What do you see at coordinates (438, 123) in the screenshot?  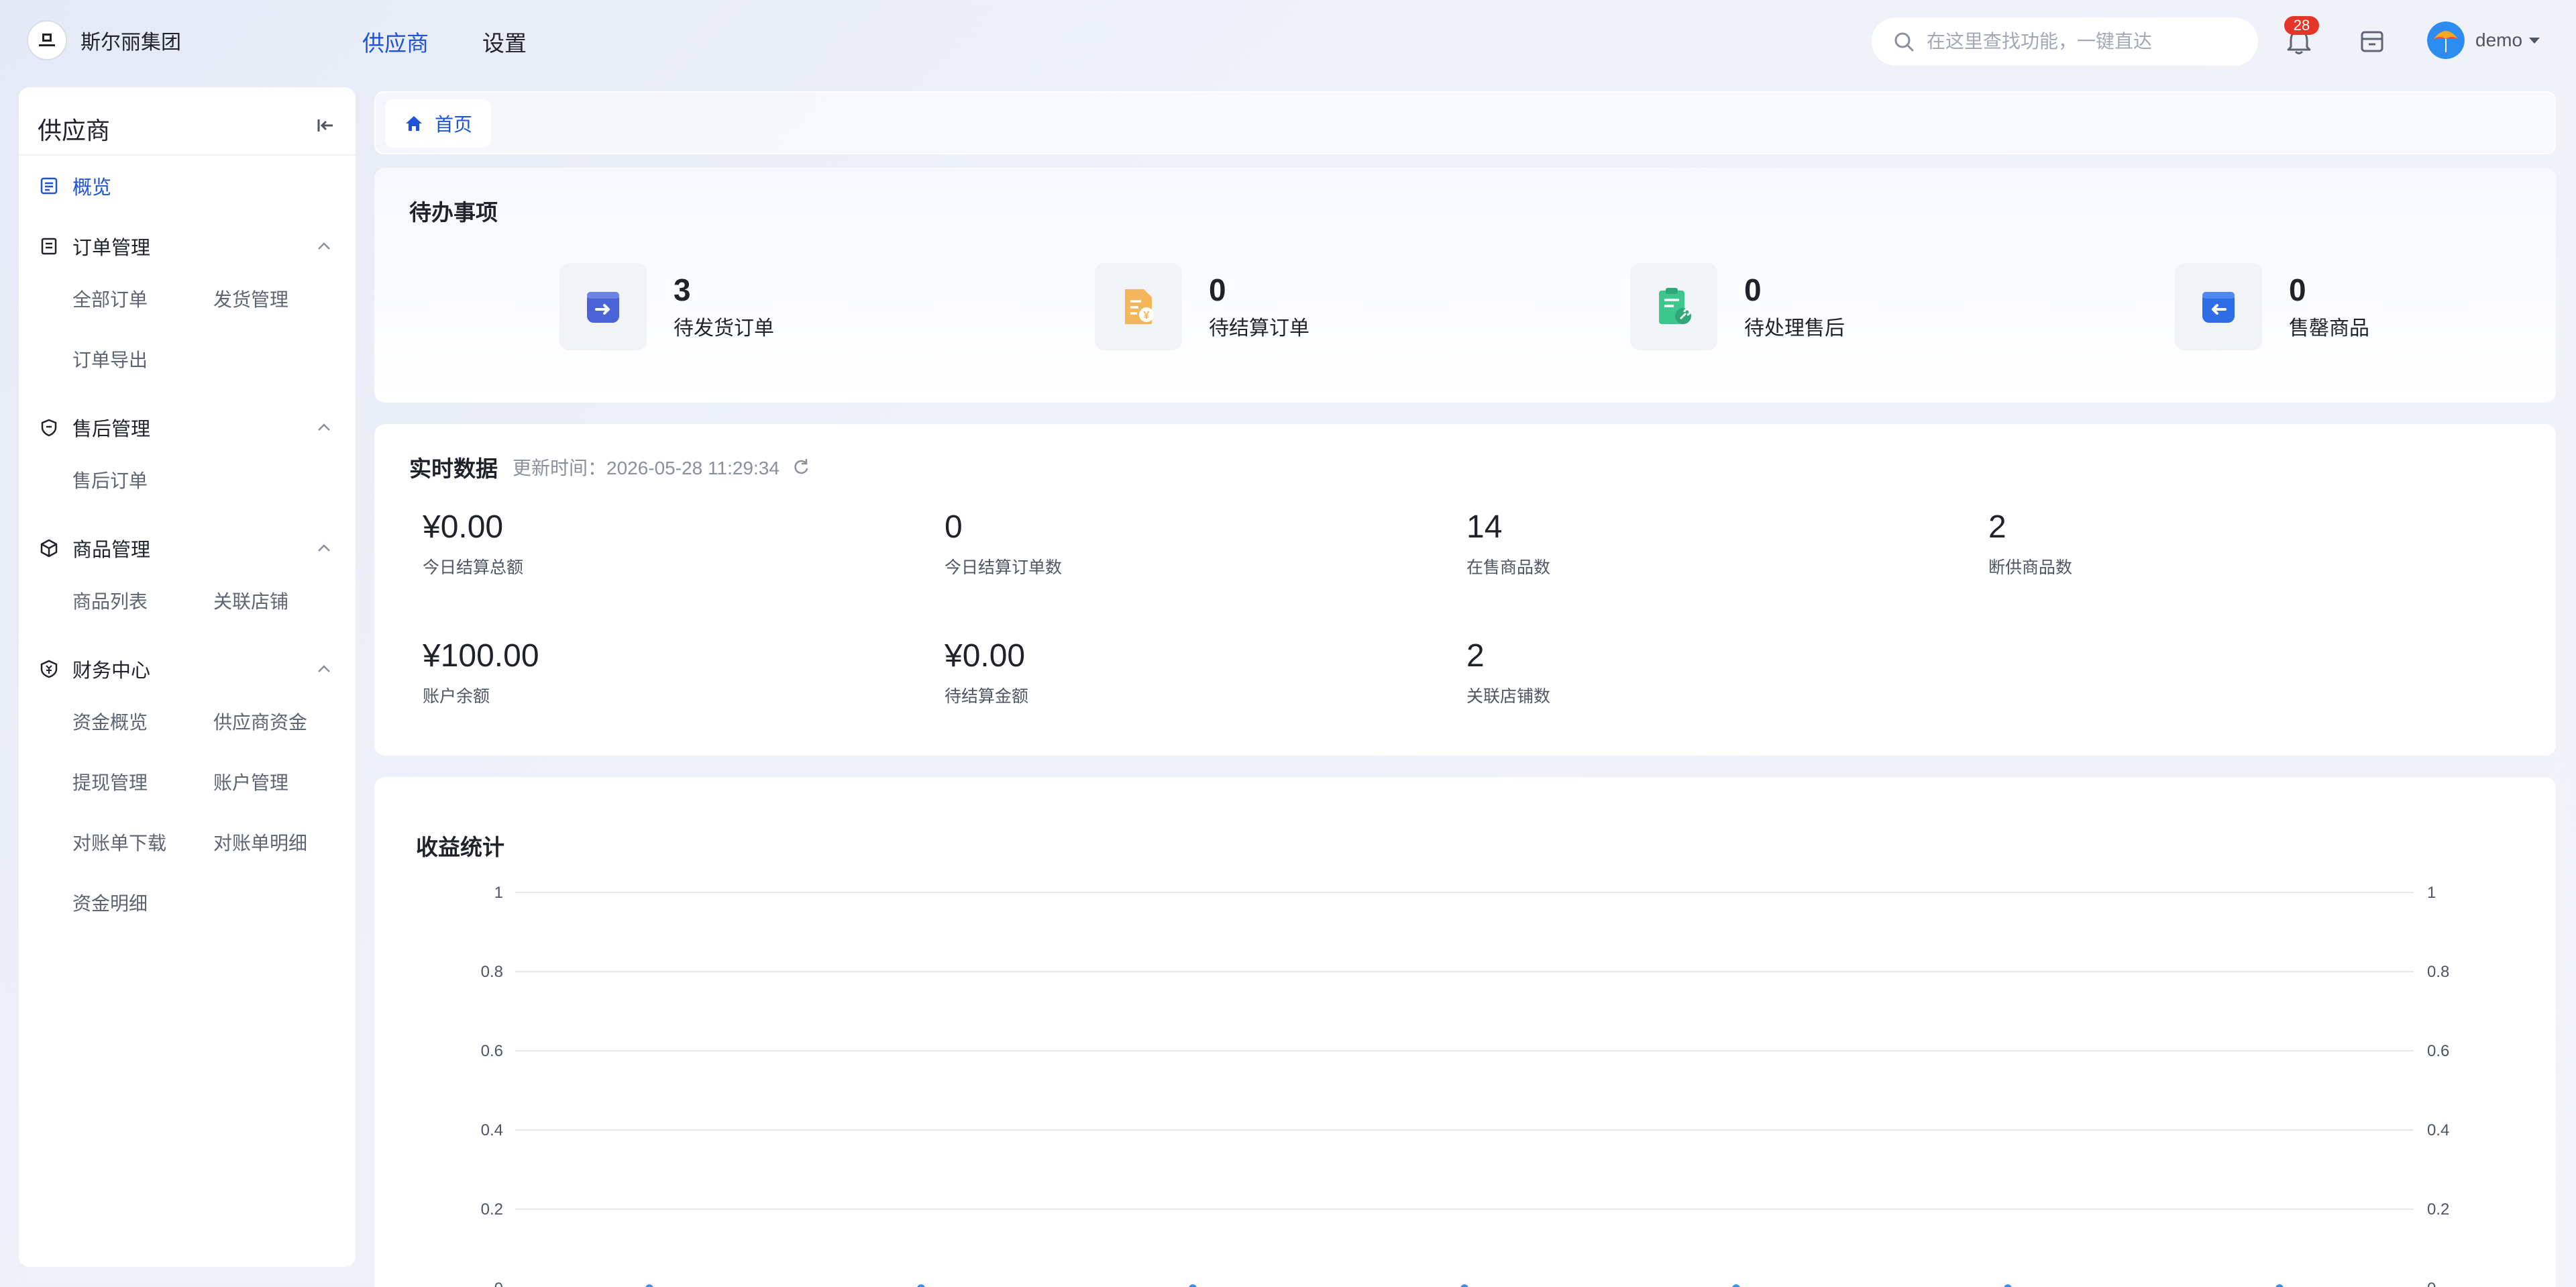 I see `tab-home: 首页` at bounding box center [438, 123].